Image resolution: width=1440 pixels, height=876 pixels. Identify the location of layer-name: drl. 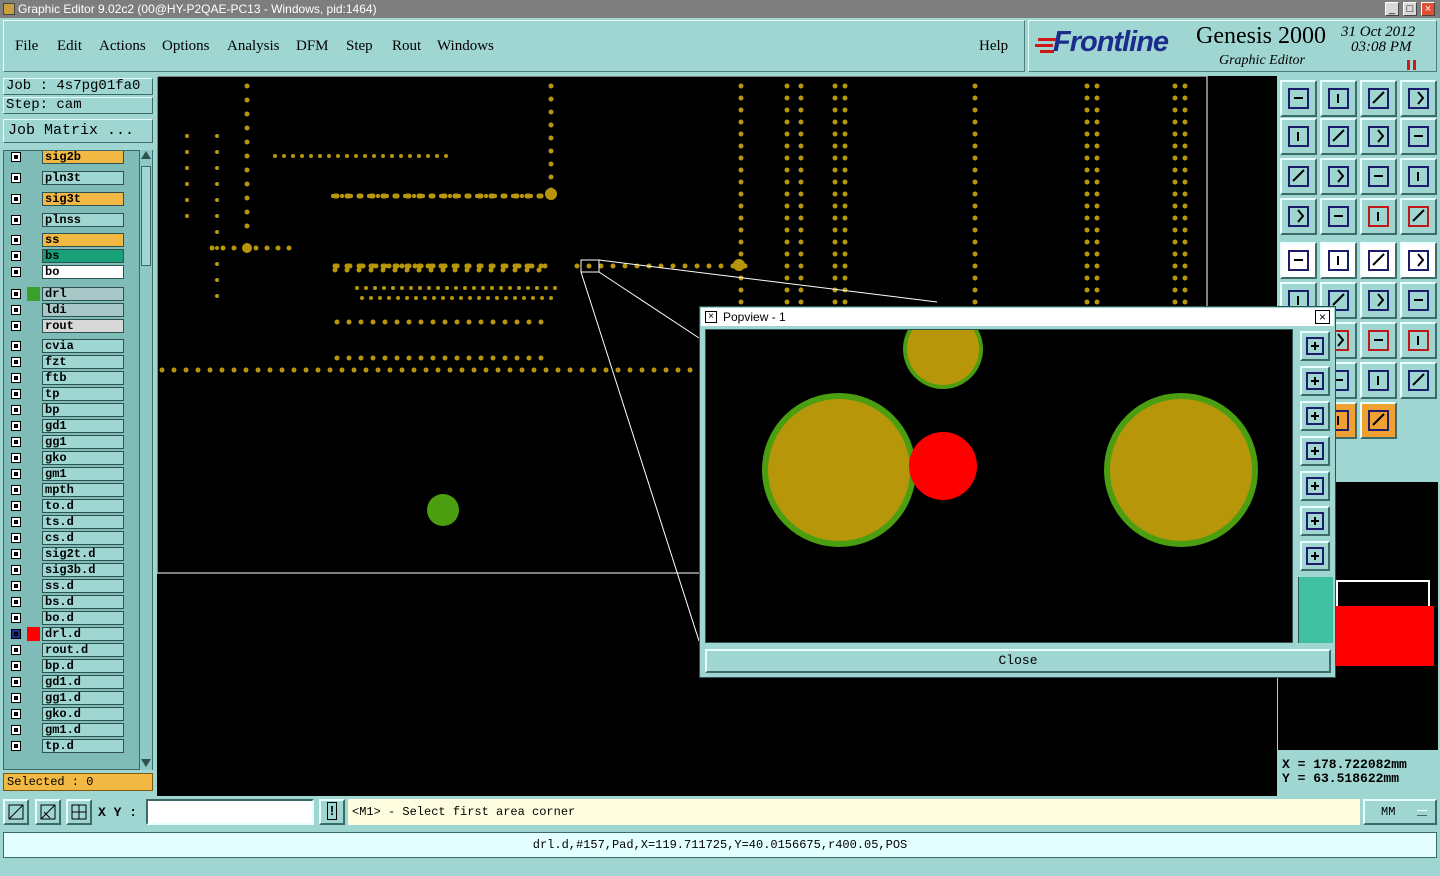
(83, 294).